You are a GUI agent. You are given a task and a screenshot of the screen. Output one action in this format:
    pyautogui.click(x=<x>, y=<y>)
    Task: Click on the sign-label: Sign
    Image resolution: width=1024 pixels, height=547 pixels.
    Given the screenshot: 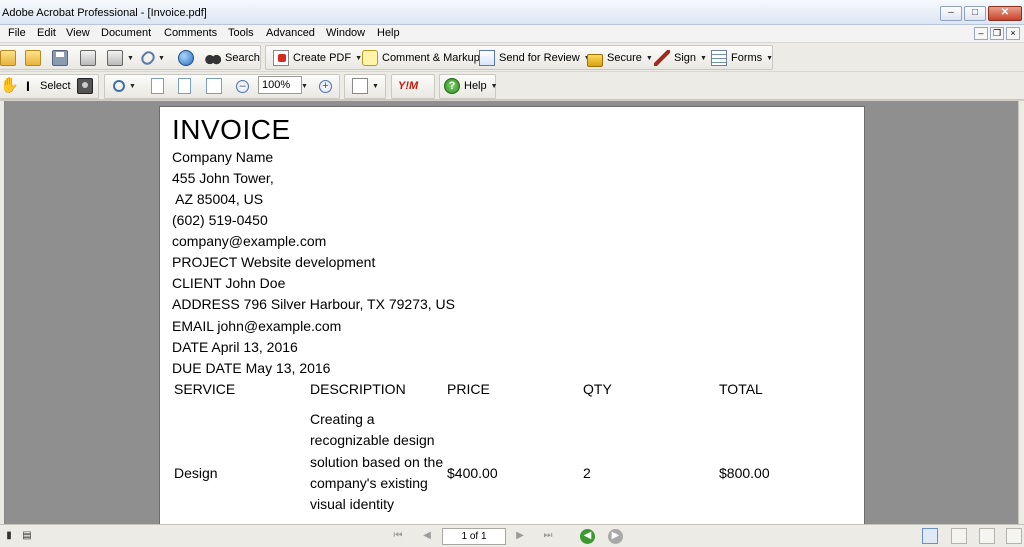 What is the action you would take?
    pyautogui.click(x=685, y=58)
    